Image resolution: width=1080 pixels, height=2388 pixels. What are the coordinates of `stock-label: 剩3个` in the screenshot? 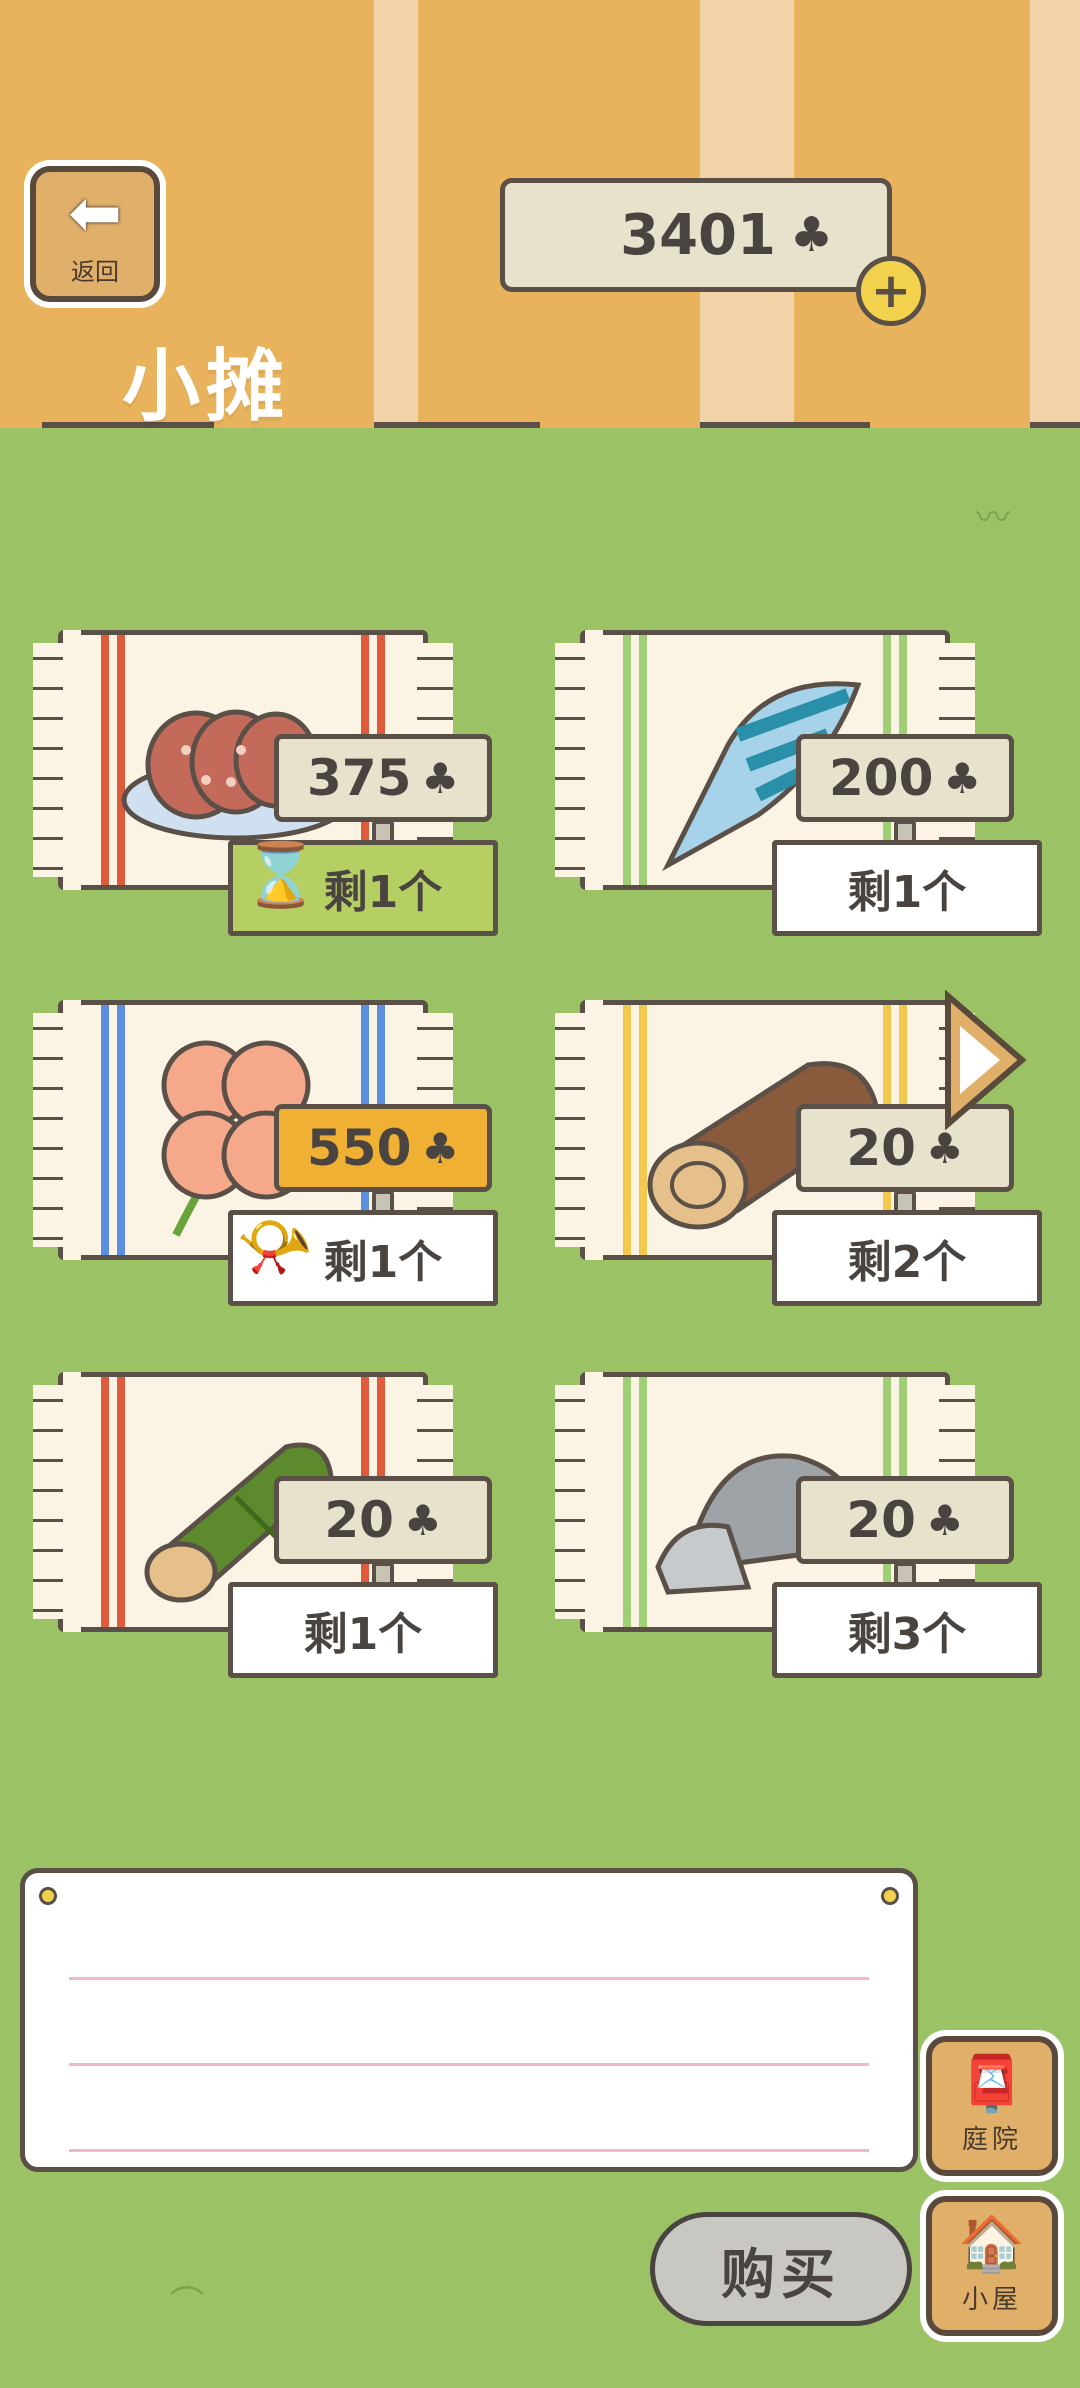 It's located at (907, 1630).